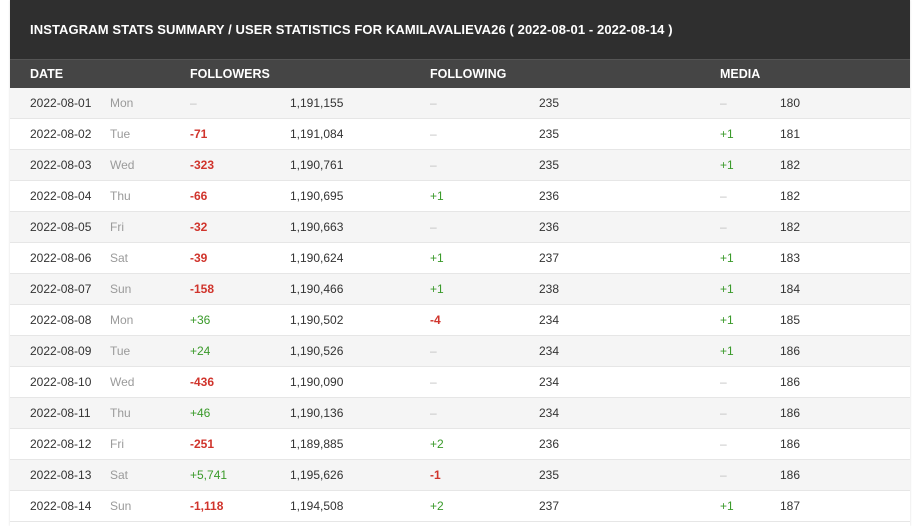 Image resolution: width=921 pixels, height=526 pixels. What do you see at coordinates (790, 134) in the screenshot?
I see `media-cell: 181` at bounding box center [790, 134].